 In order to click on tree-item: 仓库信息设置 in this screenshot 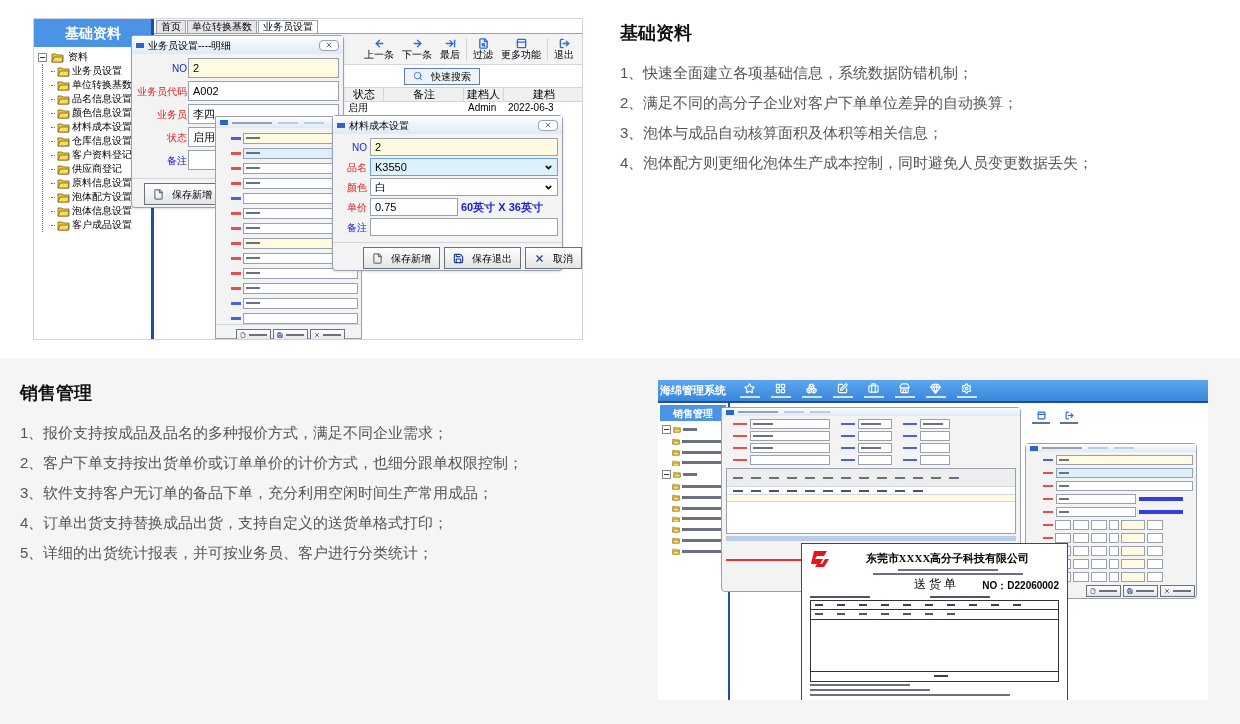, I will do `click(102, 141)`.